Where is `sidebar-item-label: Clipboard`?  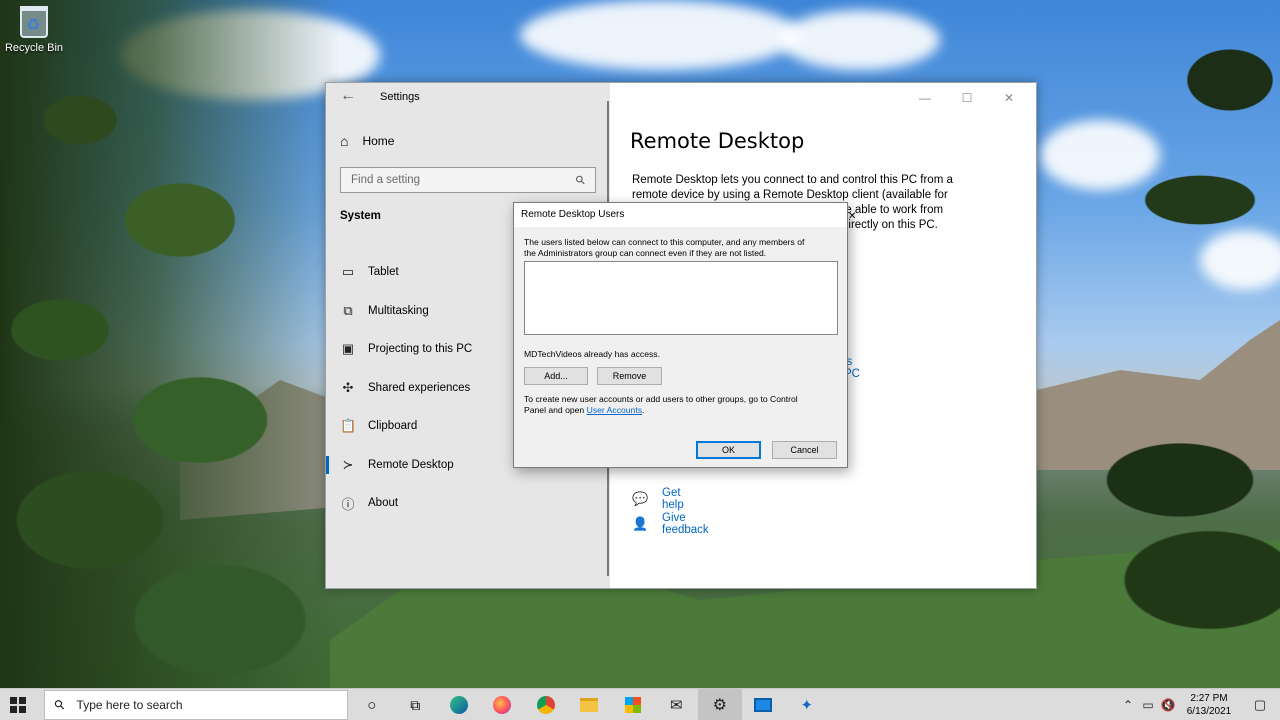
sidebar-item-label: Clipboard is located at coordinates (393, 426).